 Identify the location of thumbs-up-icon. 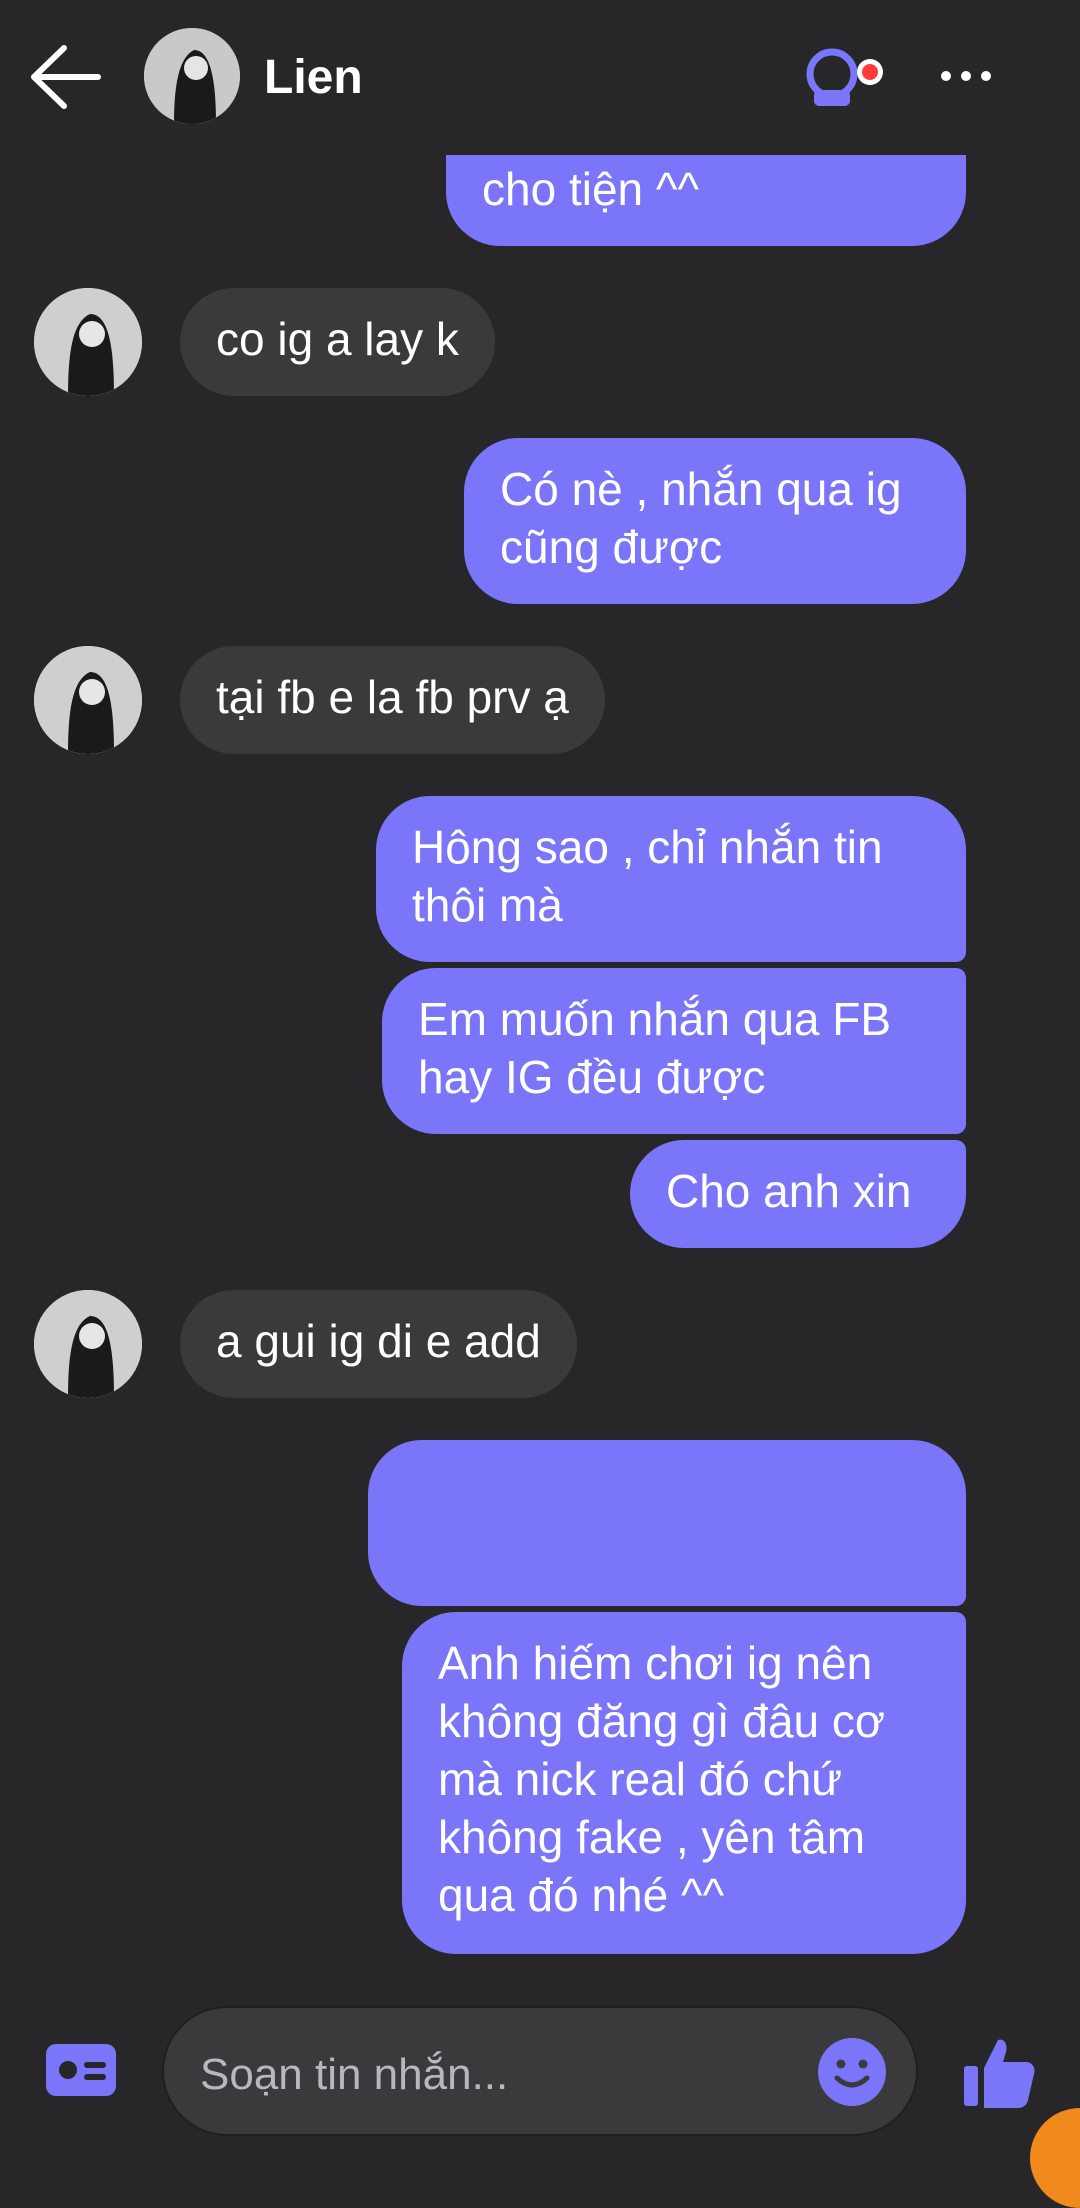
(999, 2073).